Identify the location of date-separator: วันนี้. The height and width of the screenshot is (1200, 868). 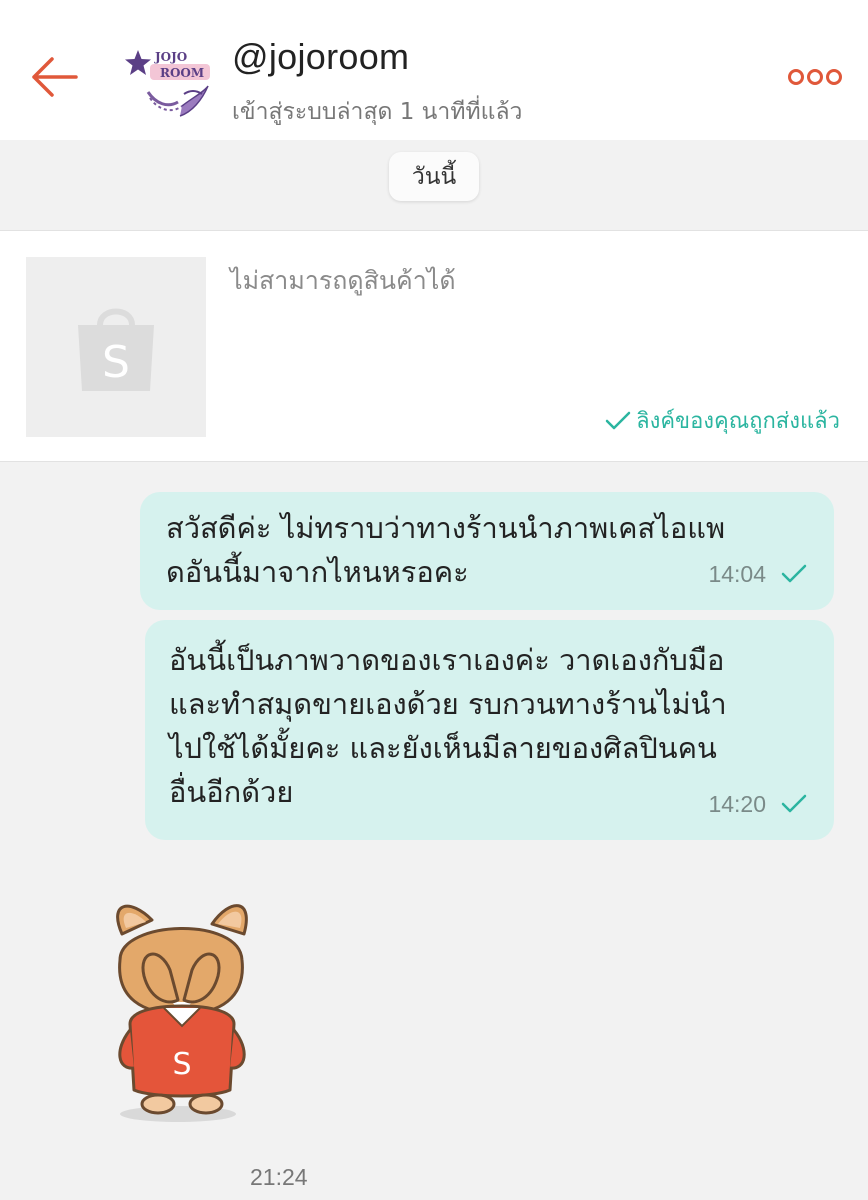
(434, 176).